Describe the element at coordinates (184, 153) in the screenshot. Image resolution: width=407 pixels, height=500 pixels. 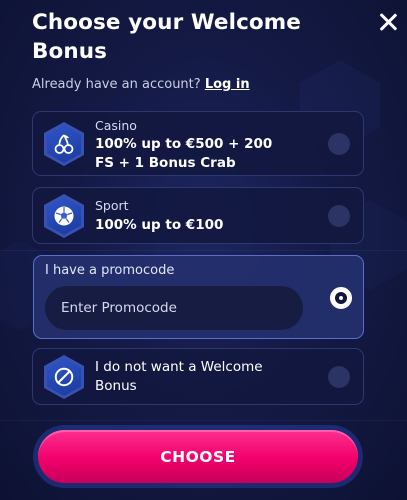
I see `option-value-text: 100% up to €500 + 200 FS + 1 Bonus Crab` at that location.